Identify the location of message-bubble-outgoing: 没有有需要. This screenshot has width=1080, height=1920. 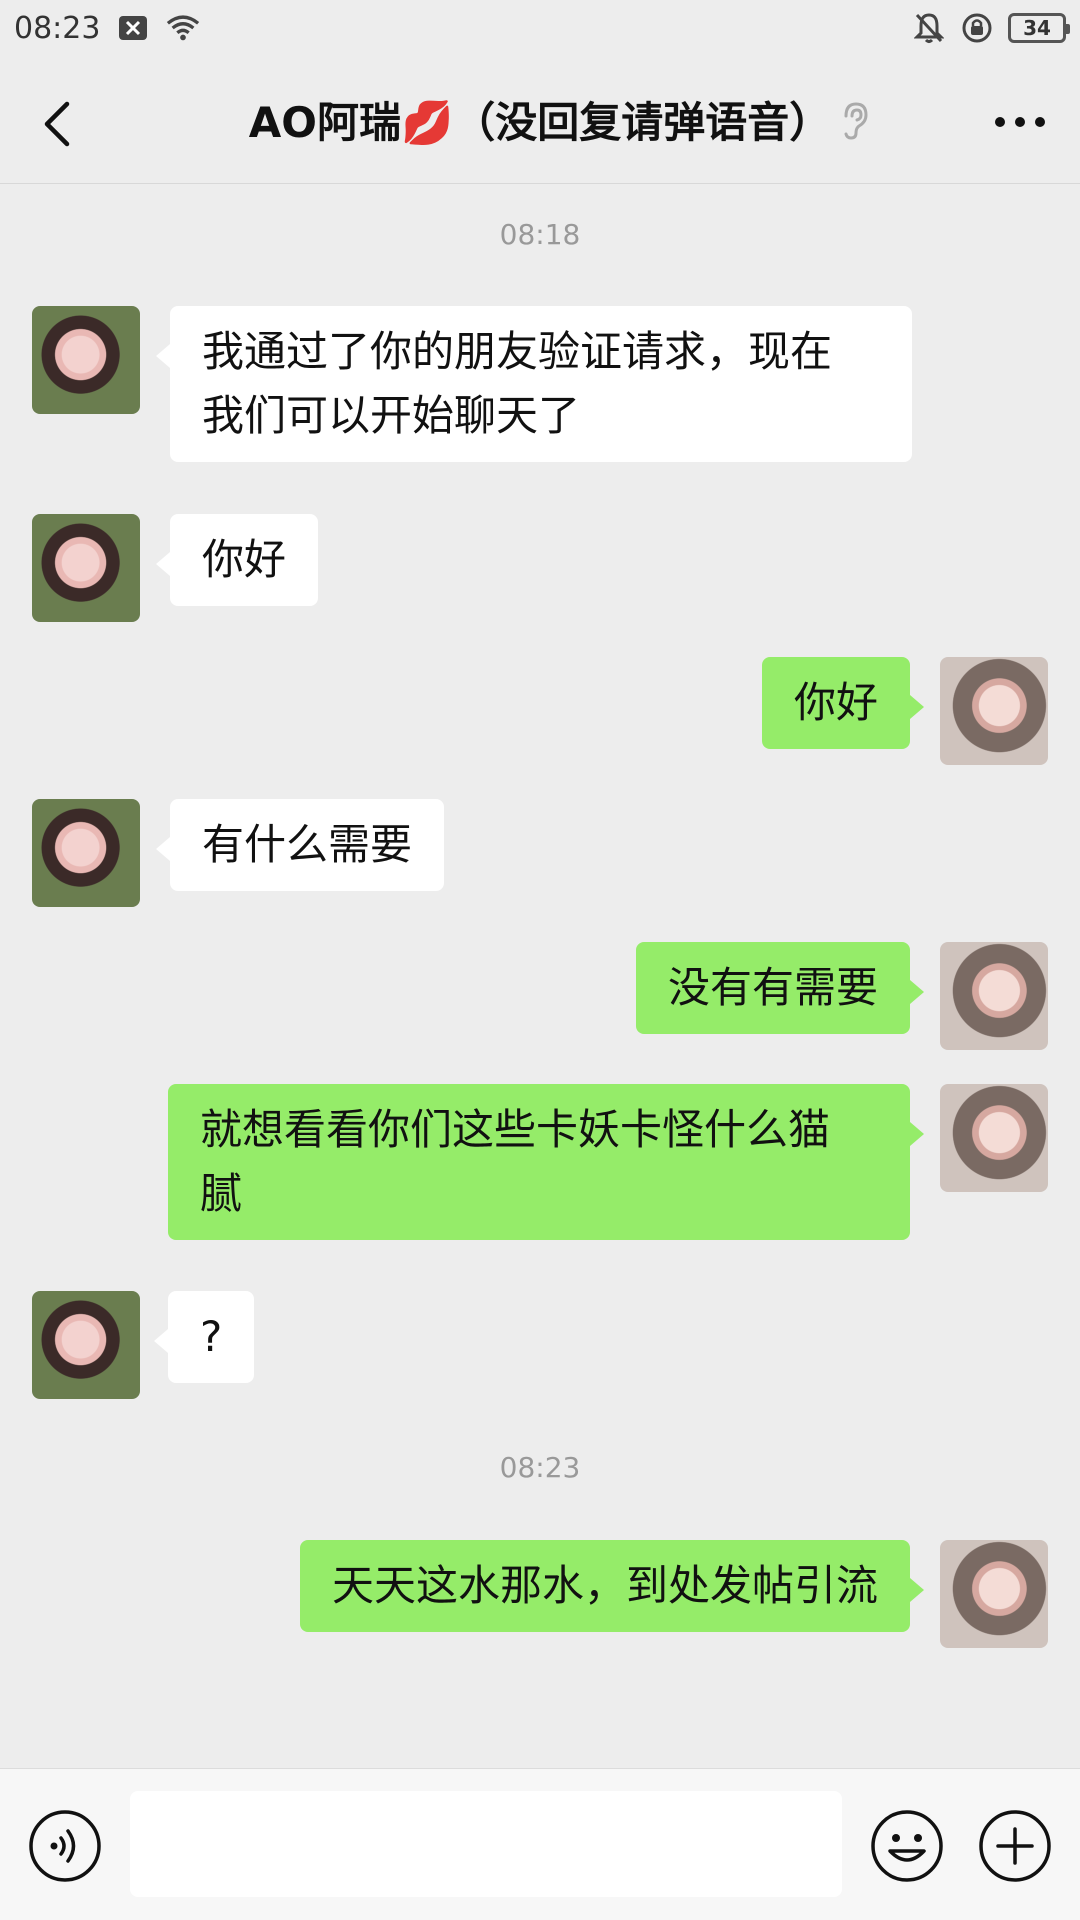
(780, 988).